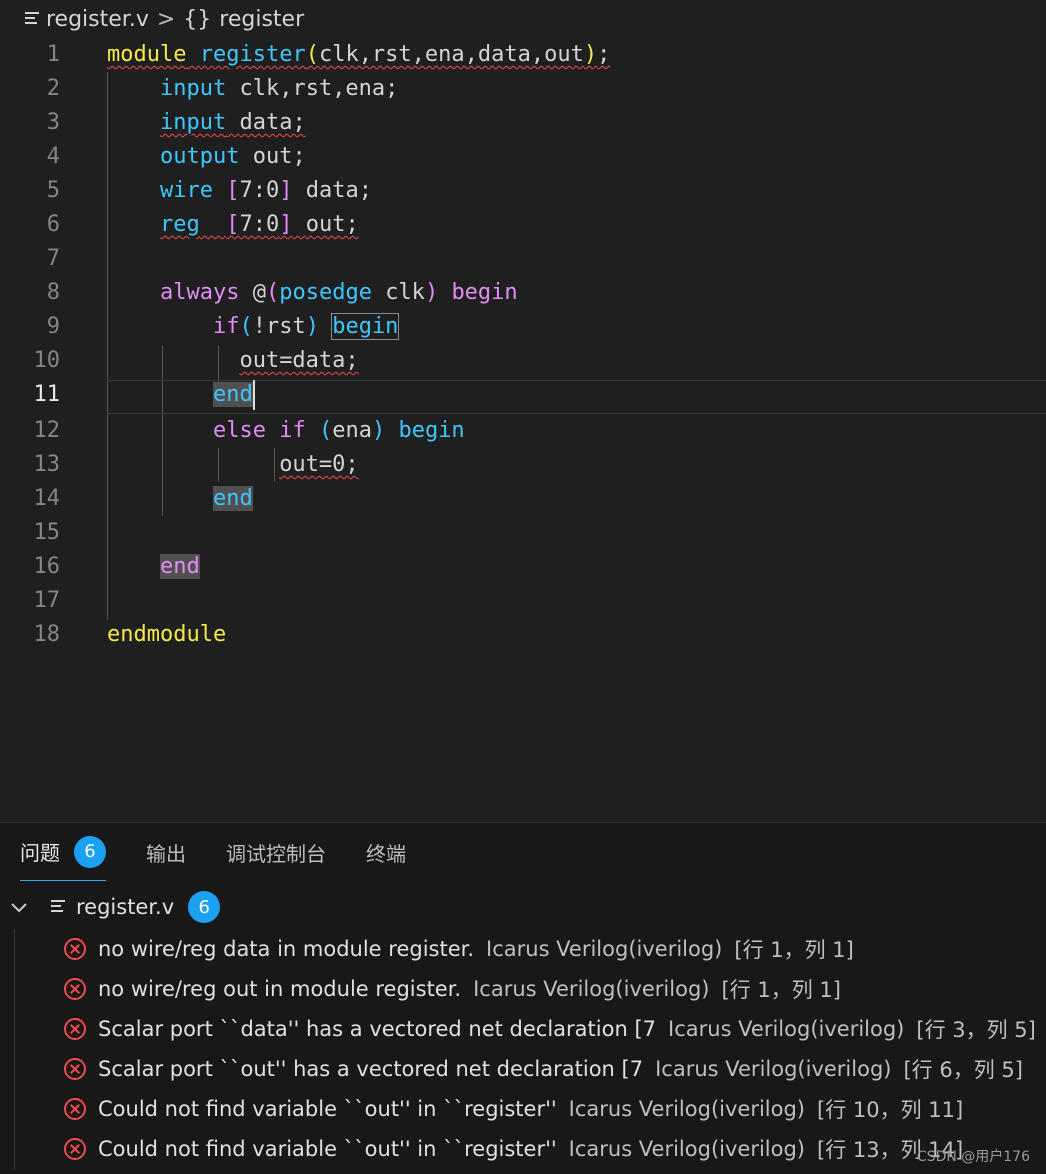 This screenshot has width=1046, height=1174. What do you see at coordinates (523, 395) in the screenshot?
I see `code-line: 11 end` at bounding box center [523, 395].